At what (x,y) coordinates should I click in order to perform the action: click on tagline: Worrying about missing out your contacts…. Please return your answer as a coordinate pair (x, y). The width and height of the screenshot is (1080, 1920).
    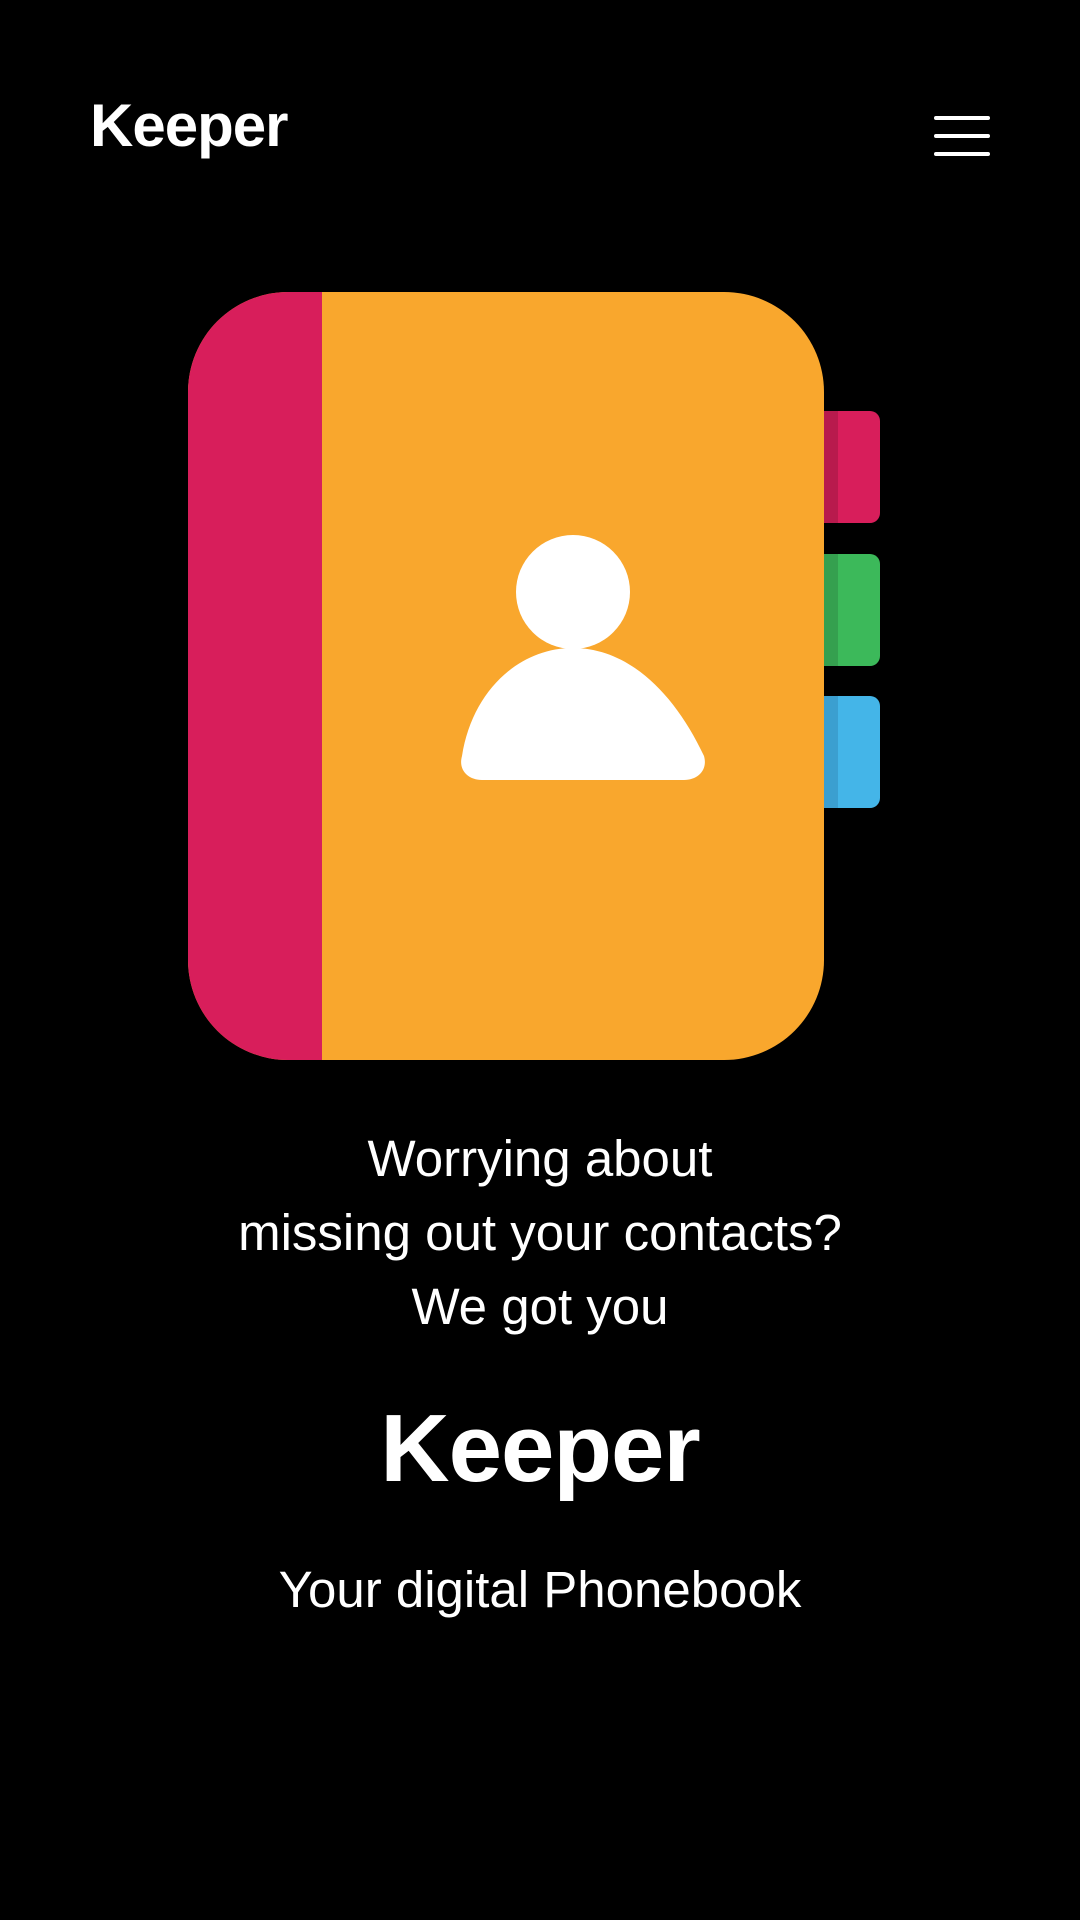
    Looking at the image, I should click on (540, 1233).